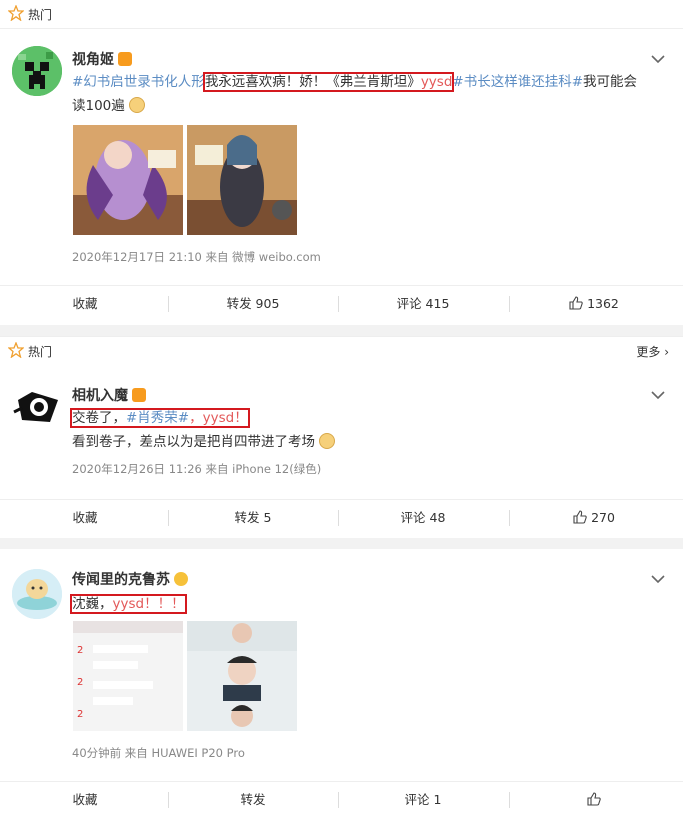  What do you see at coordinates (371, 604) in the screenshot?
I see `post-text: 沈巍，yysd！！！` at bounding box center [371, 604].